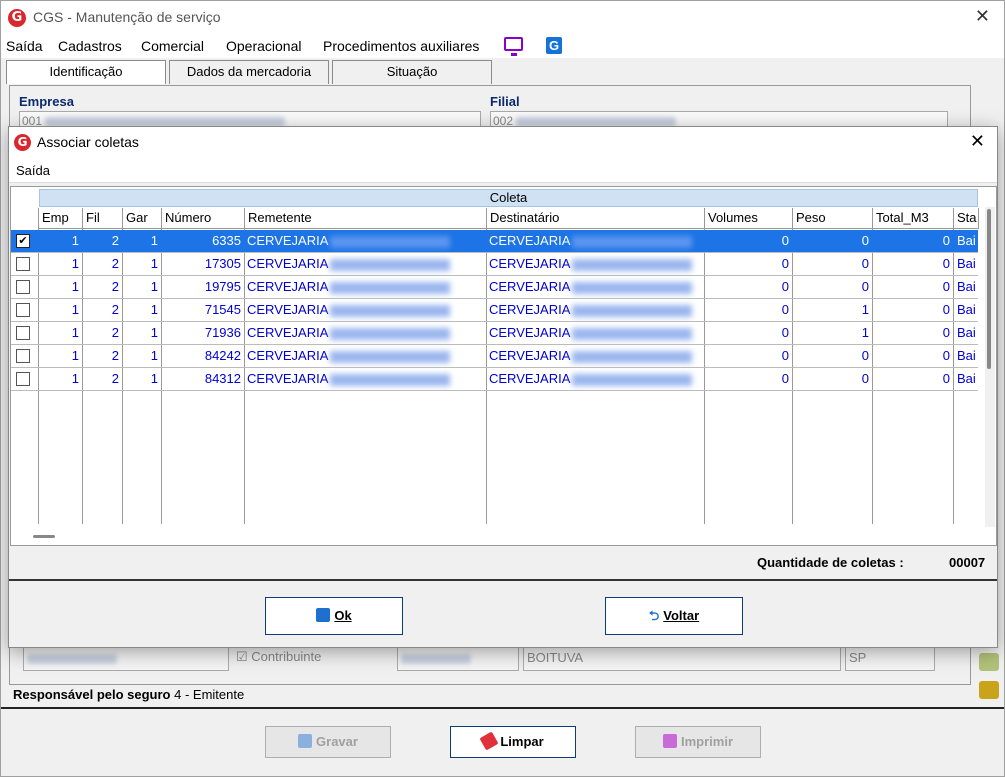 This screenshot has height=777, width=1005. What do you see at coordinates (264, 46) in the screenshot?
I see `menu-operacional: Operacional` at bounding box center [264, 46].